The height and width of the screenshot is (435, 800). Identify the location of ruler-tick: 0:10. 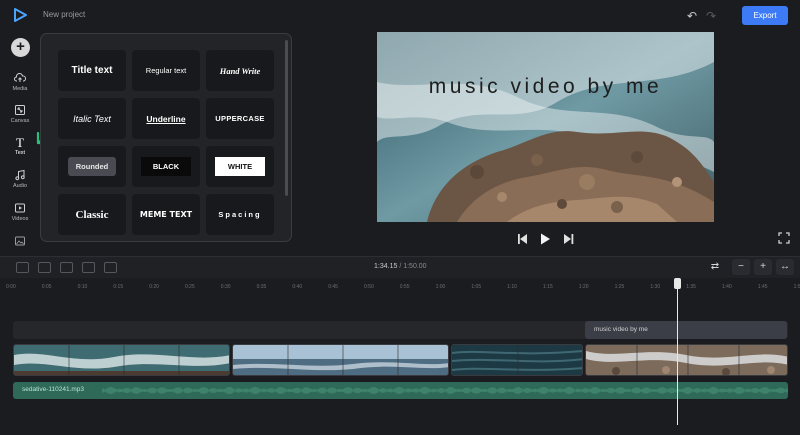
(82, 287).